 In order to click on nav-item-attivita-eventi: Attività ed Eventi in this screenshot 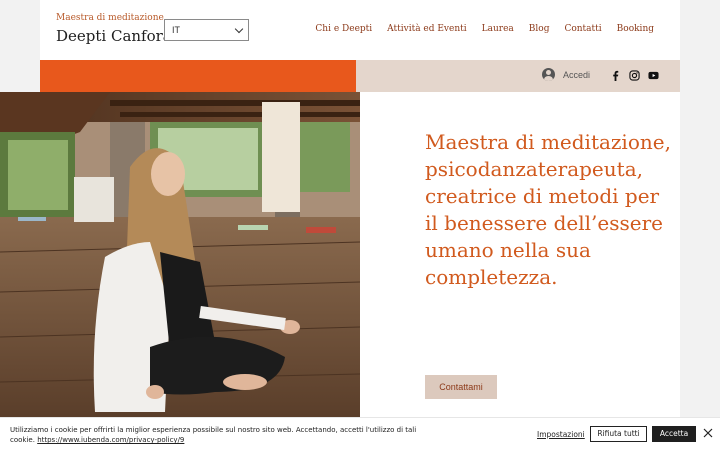, I will do `click(426, 29)`.